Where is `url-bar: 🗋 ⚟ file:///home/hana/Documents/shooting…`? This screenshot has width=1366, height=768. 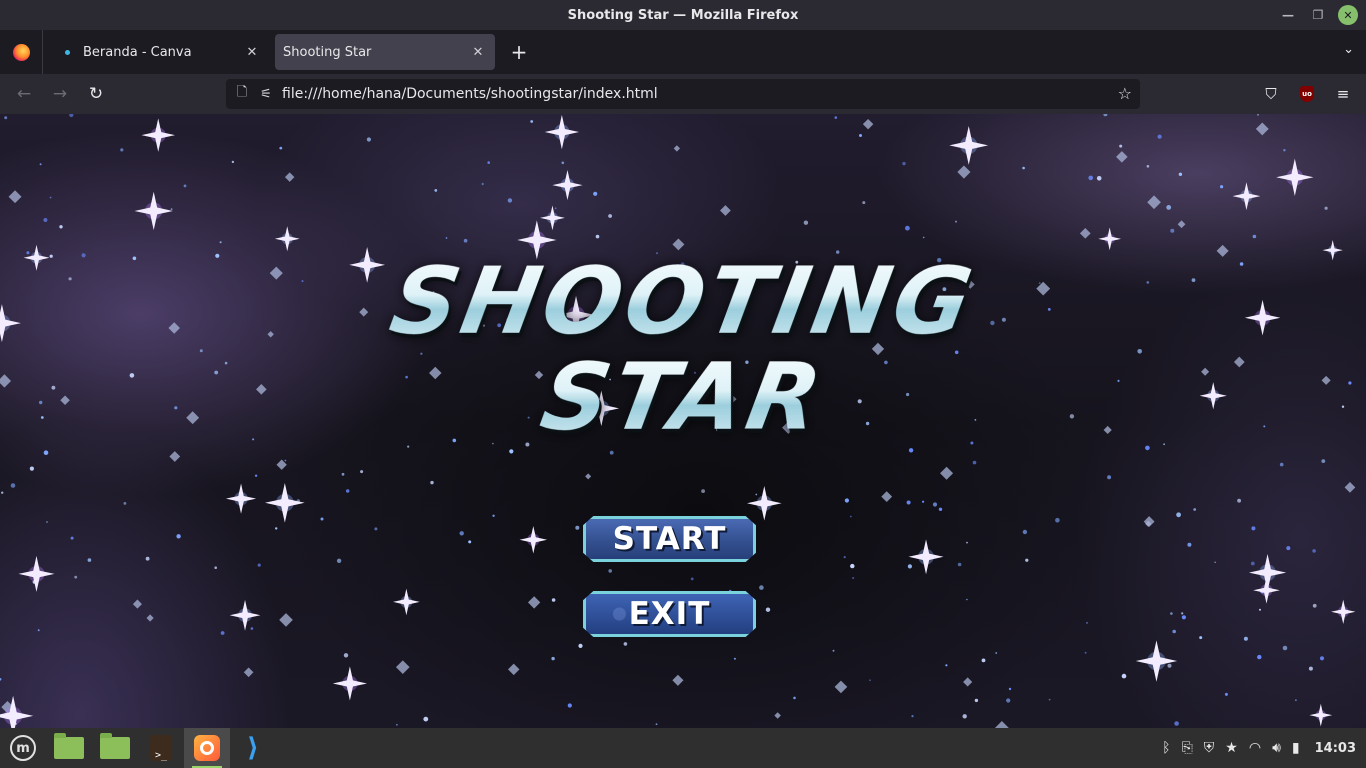
url-bar: 🗋 ⚟ file:///home/hana/Documents/shooting… is located at coordinates (683, 94).